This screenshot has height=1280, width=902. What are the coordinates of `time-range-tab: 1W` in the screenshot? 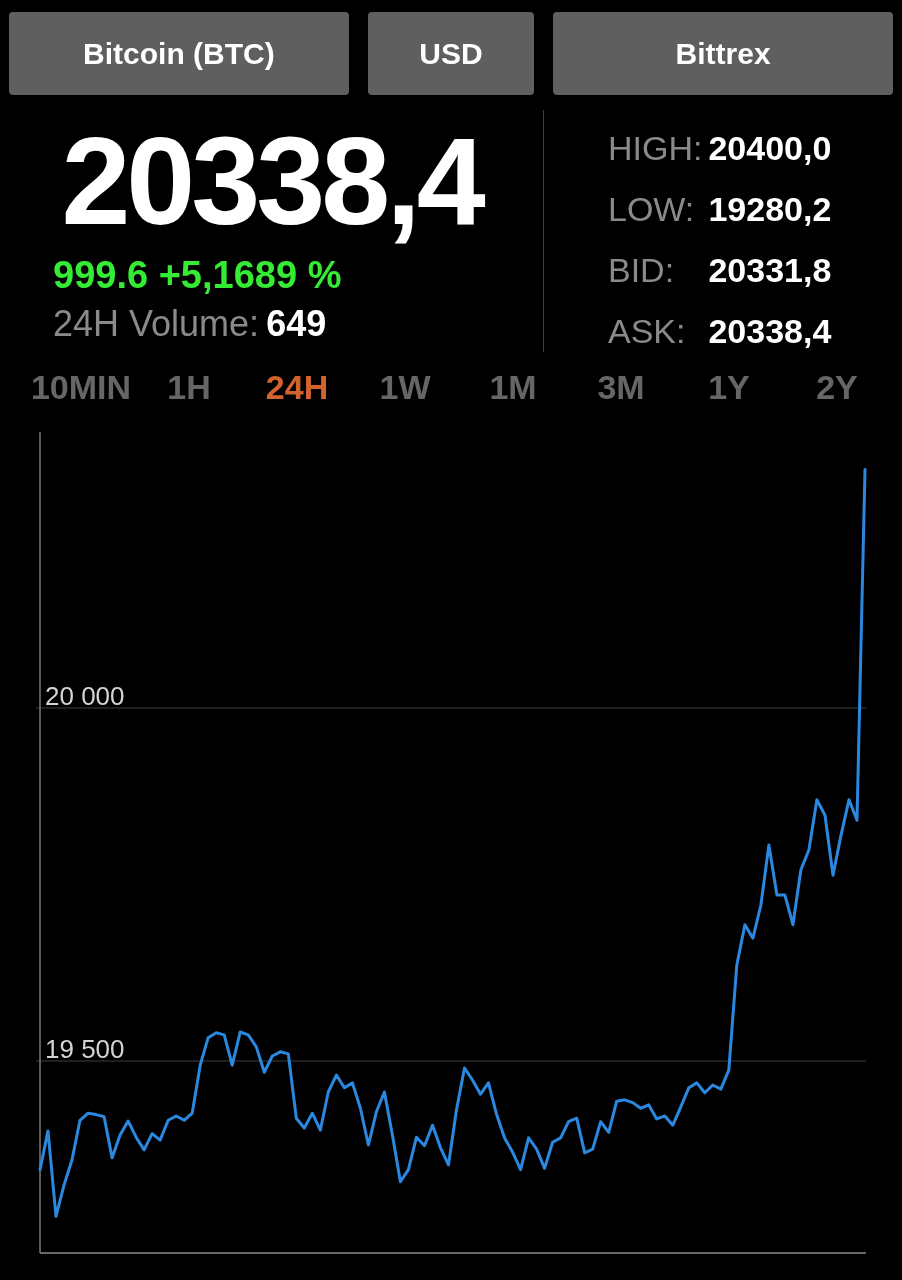 It's located at (405, 387).